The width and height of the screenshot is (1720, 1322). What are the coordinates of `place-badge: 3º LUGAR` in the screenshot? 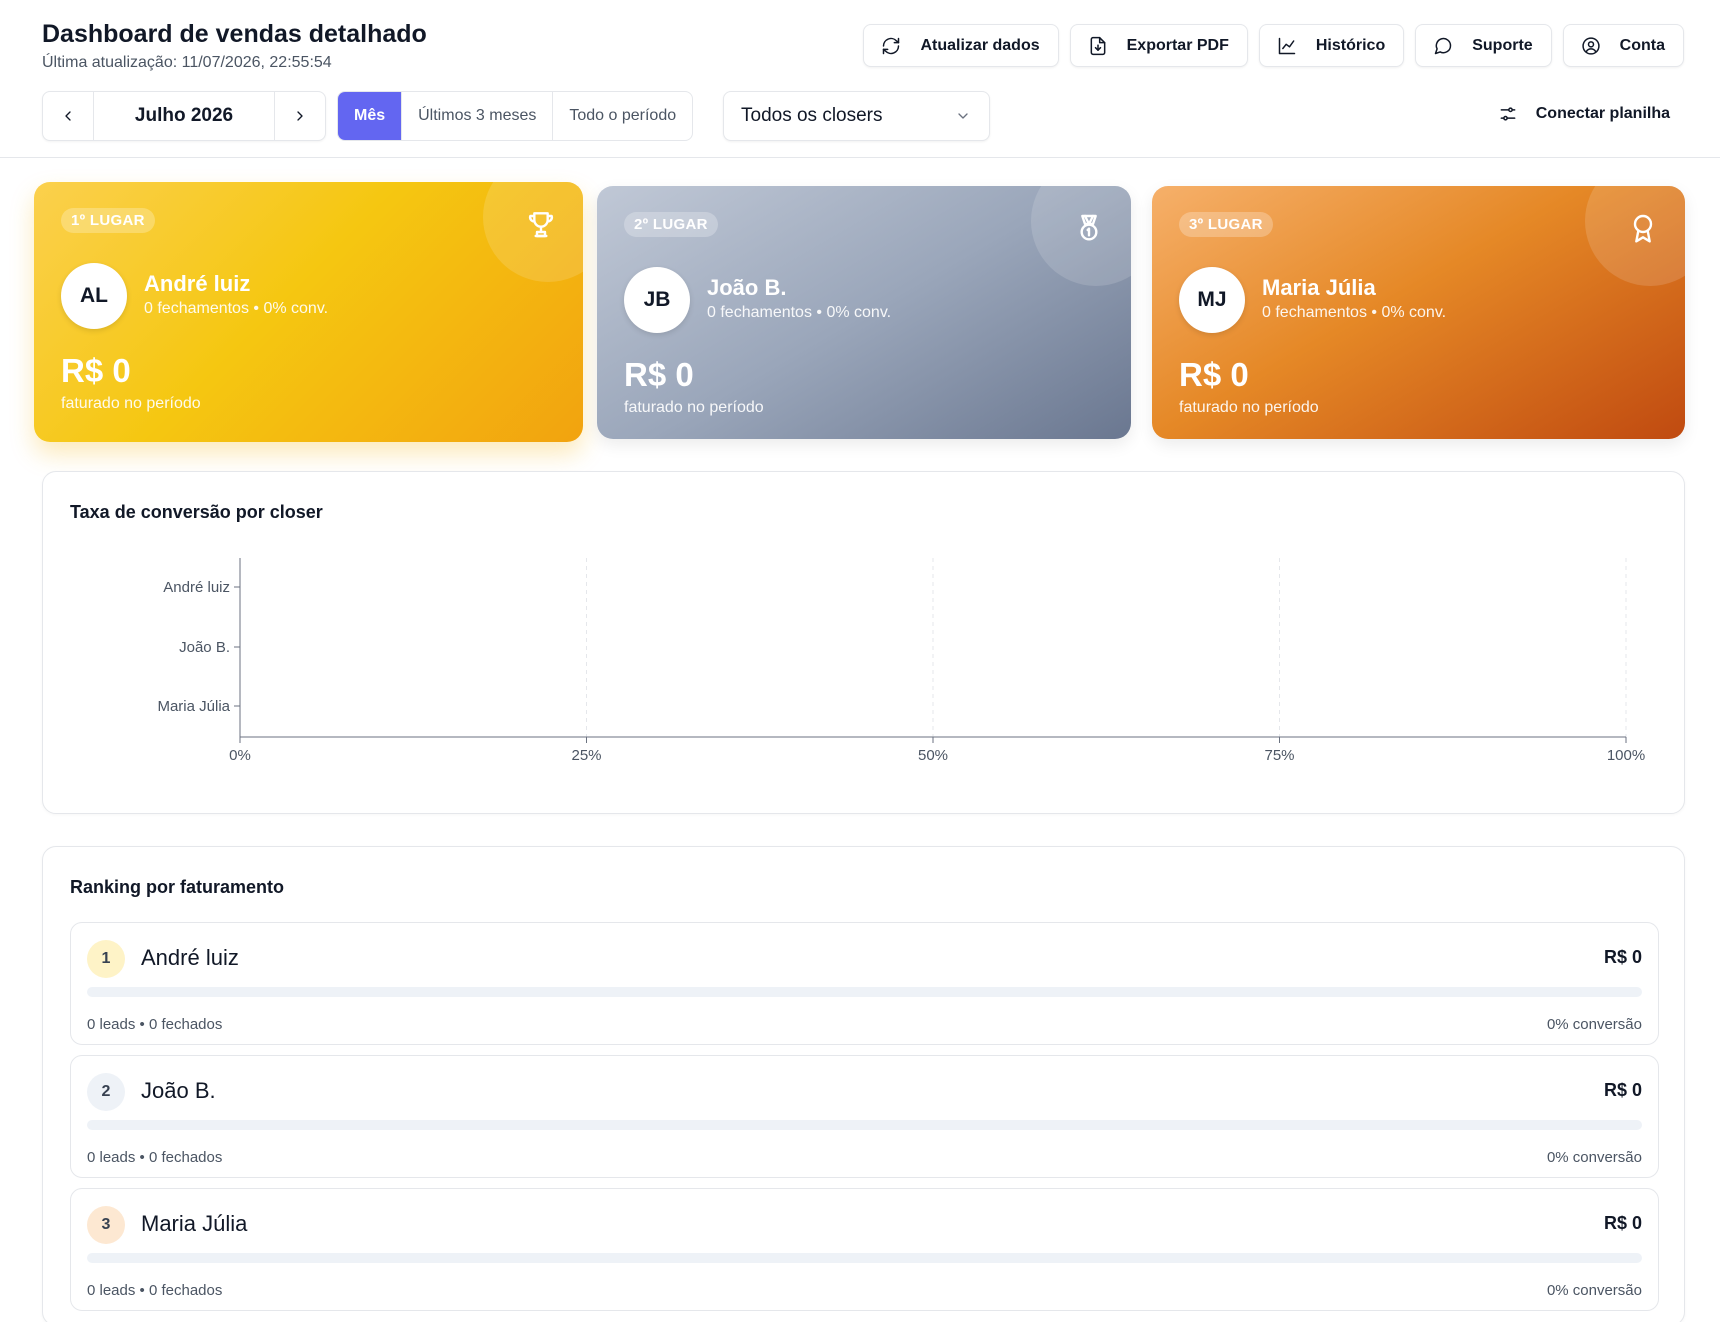 It's located at (1226, 224).